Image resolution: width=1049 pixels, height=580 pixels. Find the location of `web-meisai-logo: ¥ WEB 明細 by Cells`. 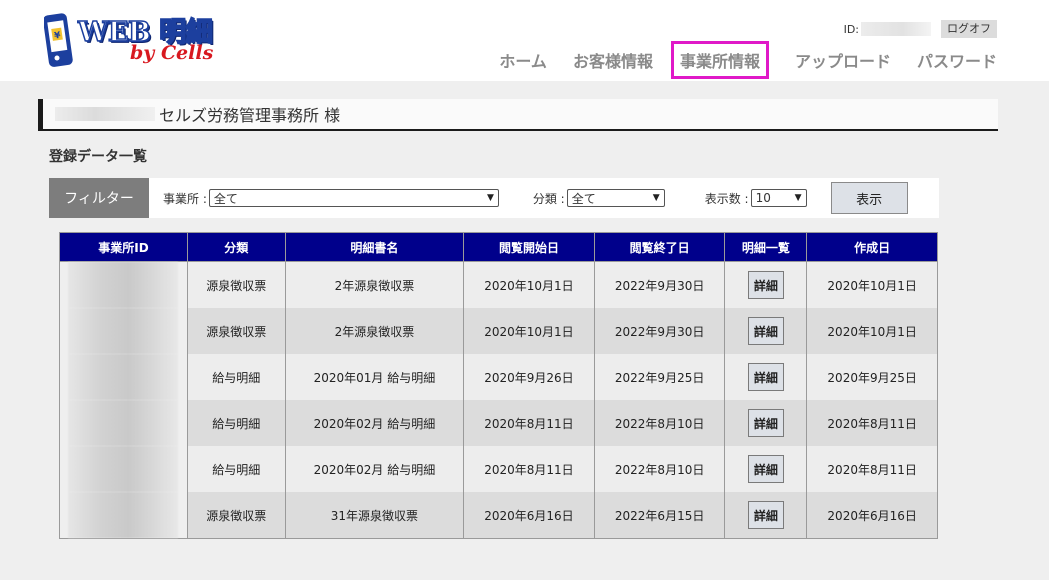

web-meisai-logo: ¥ WEB 明細 by Cells is located at coordinates (128, 41).